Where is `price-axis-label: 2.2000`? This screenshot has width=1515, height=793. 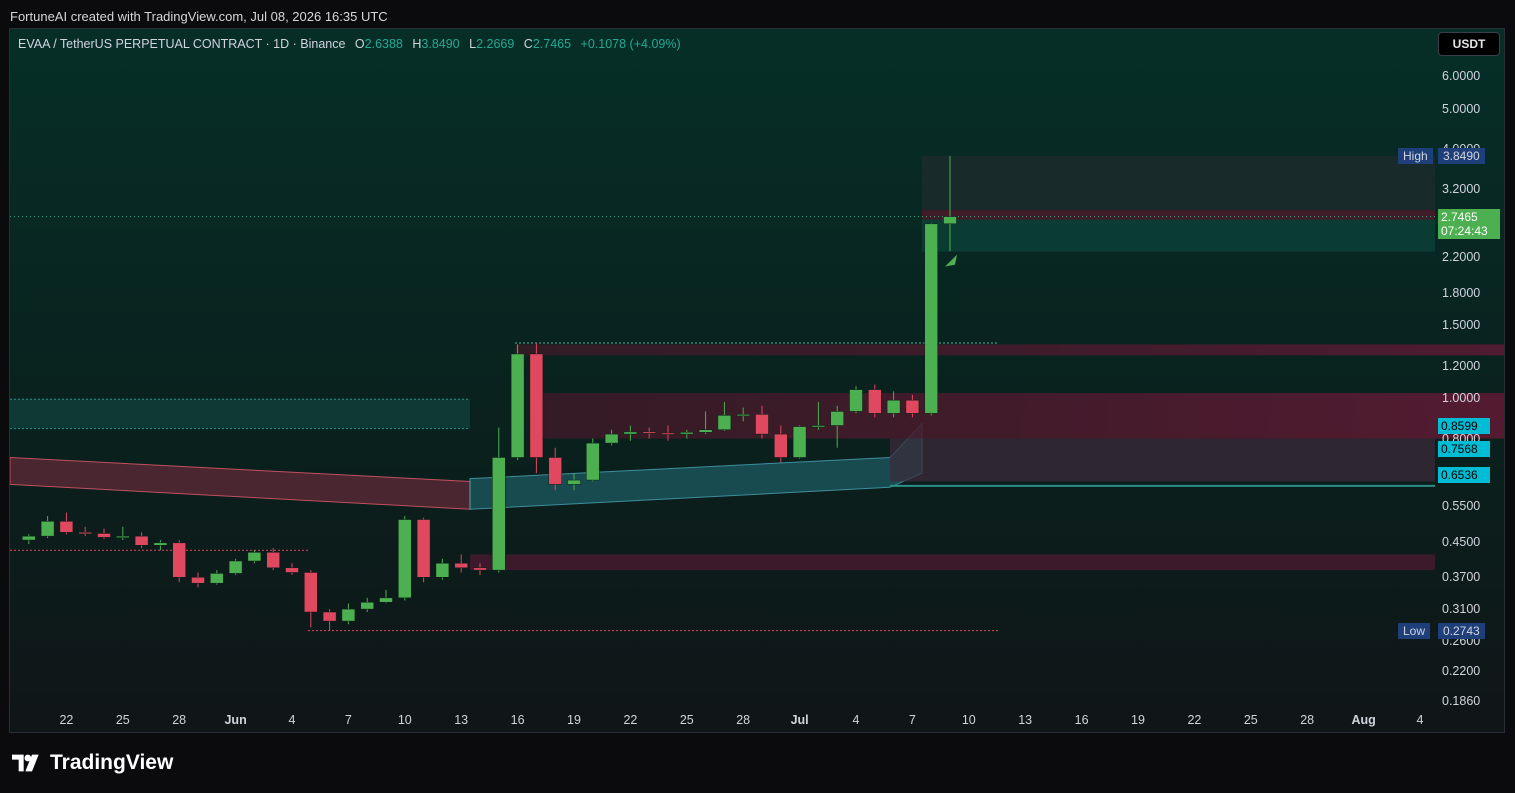
price-axis-label: 2.2000 is located at coordinates (1461, 256).